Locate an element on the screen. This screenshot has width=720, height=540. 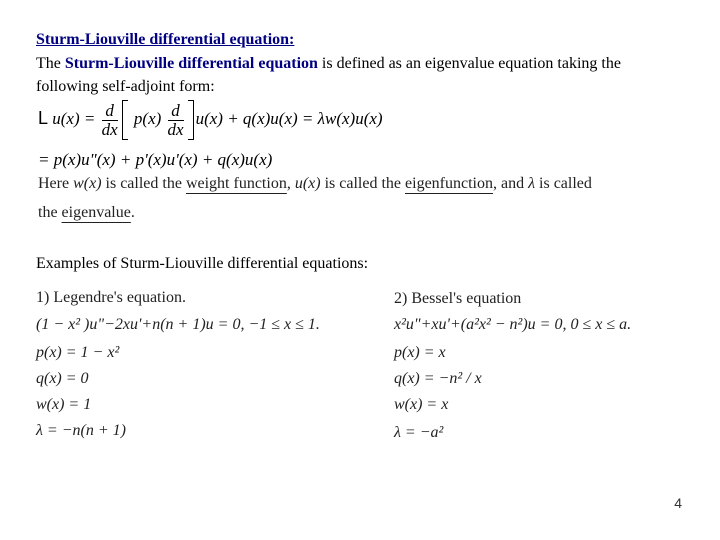
example-1-heading: 1) Legendre's equation. is located at coordinates (111, 297).